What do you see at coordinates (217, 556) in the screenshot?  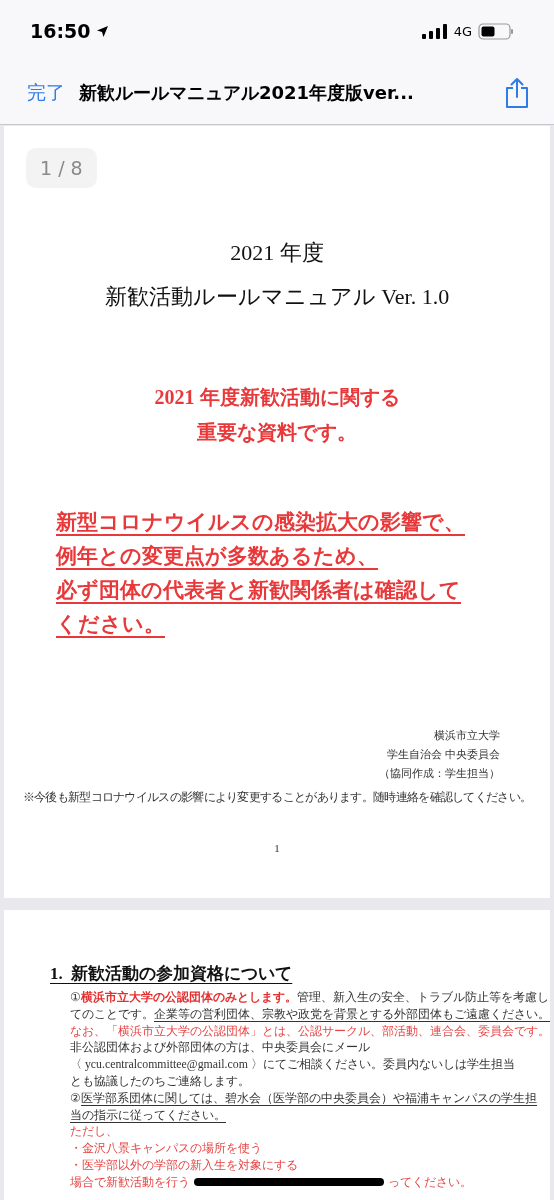 I see `warning-text: 例年との変更点が多数あるため、` at bounding box center [217, 556].